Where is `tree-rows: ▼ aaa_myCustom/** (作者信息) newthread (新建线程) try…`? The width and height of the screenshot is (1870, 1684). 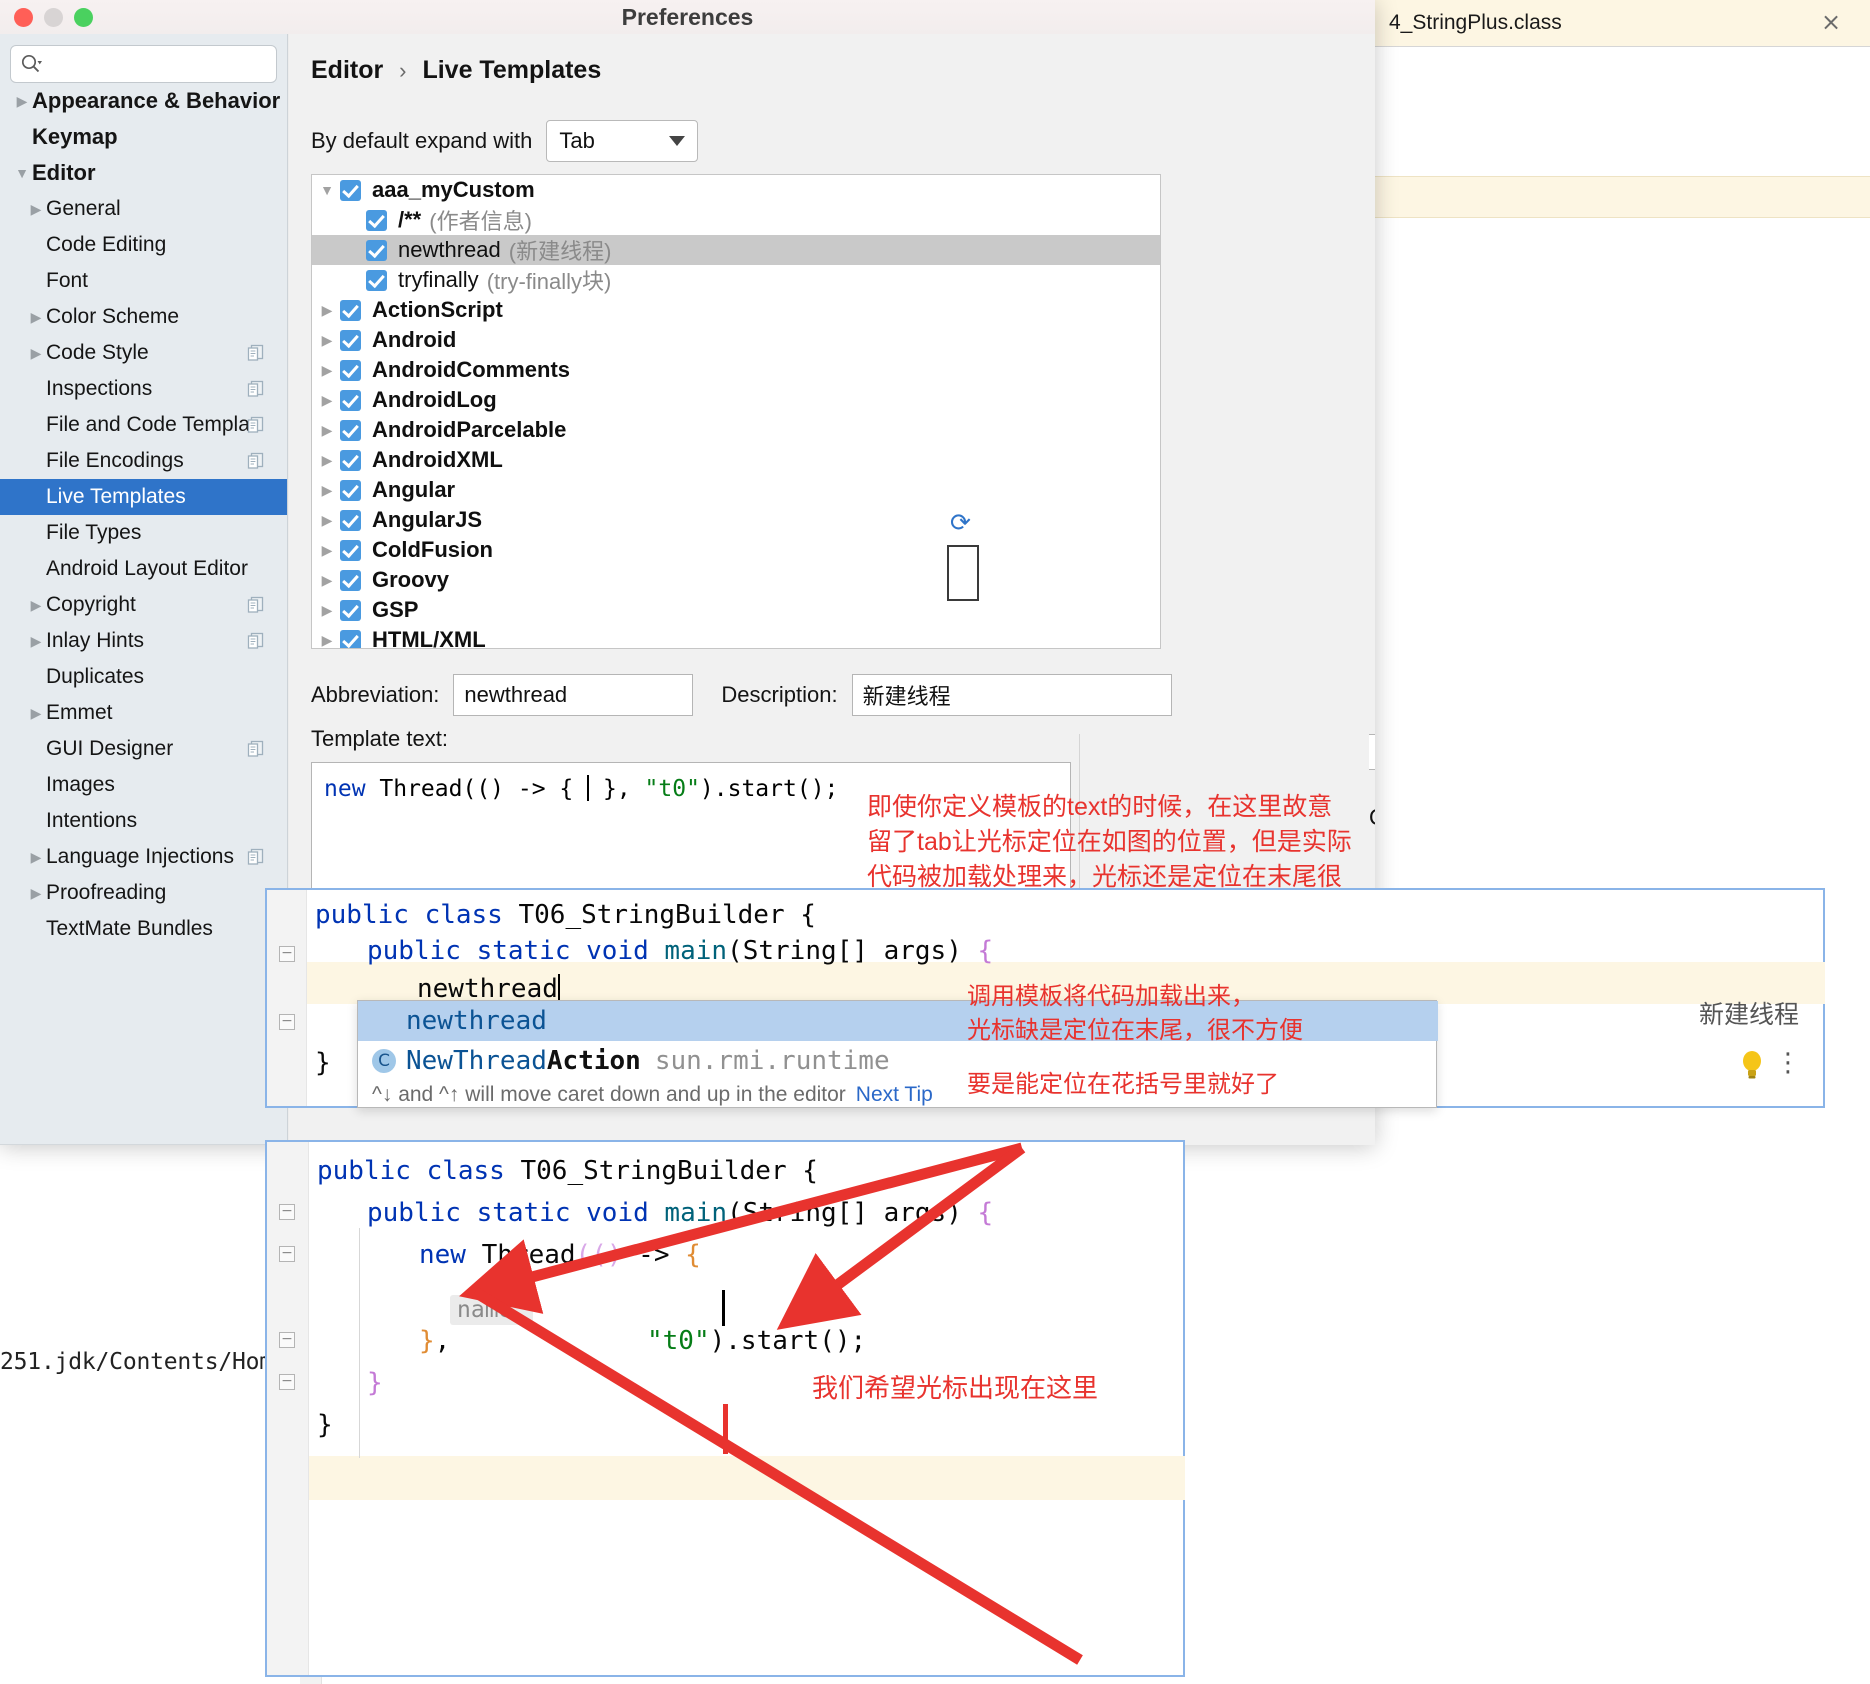
tree-rows: ▼ aaa_myCustom/** (作者信息) newthread (新建线程) try… is located at coordinates (736, 411).